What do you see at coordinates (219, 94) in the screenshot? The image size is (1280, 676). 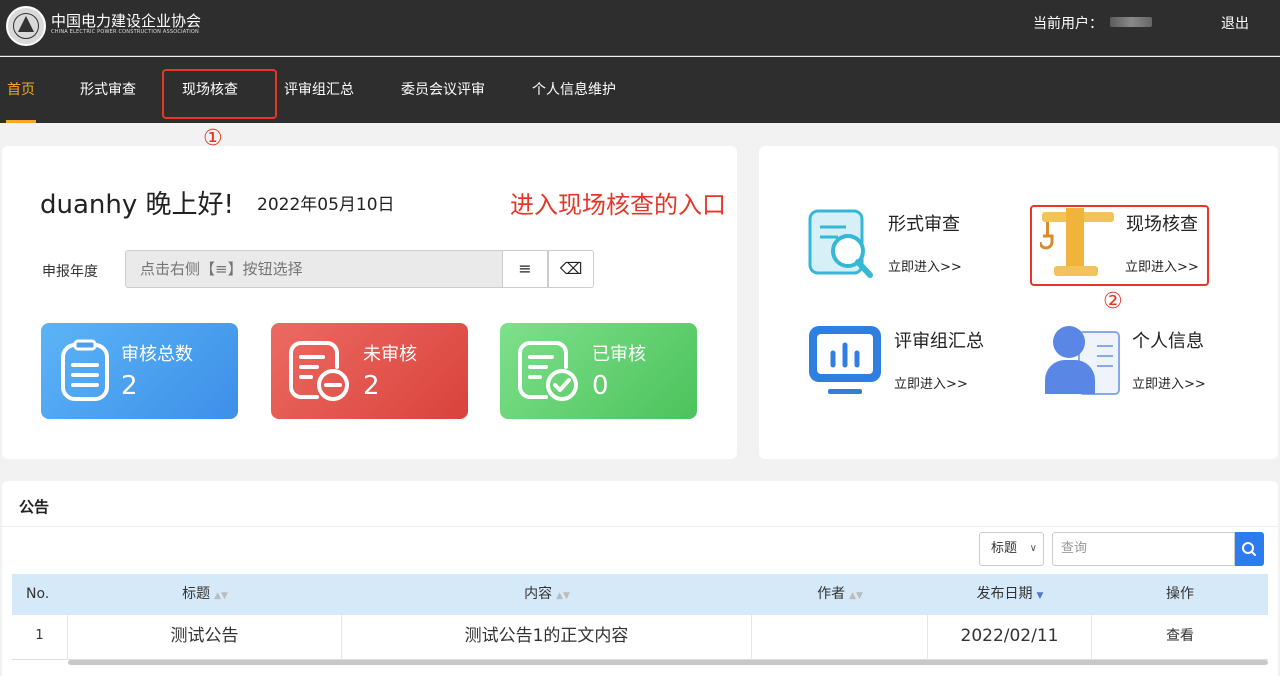 I see `highlight-box-nav` at bounding box center [219, 94].